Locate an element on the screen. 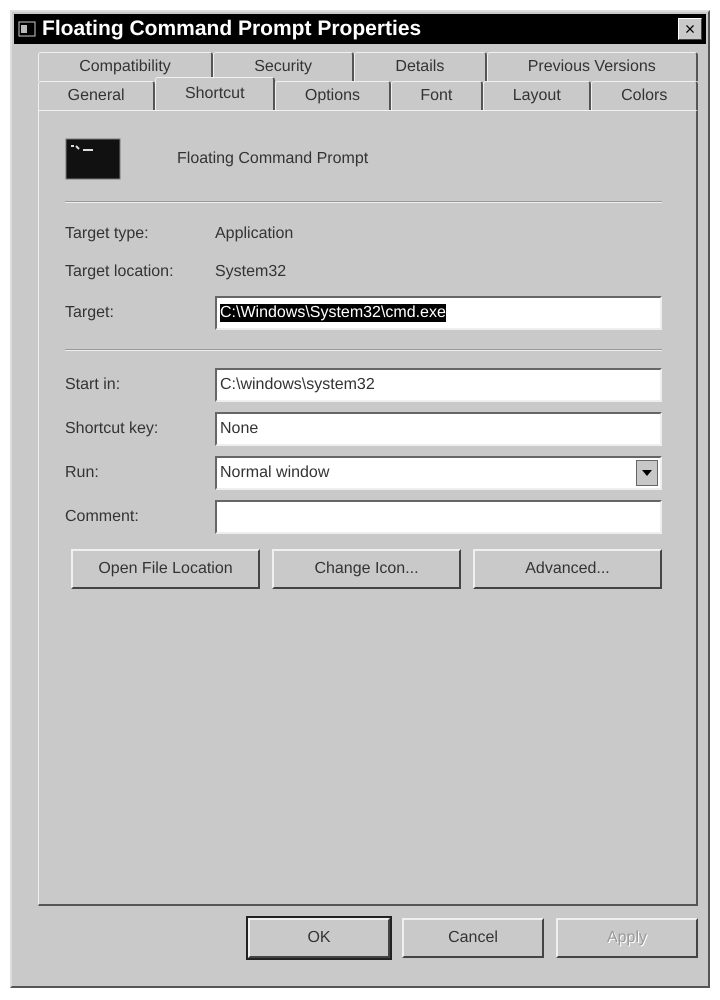 This screenshot has width=720, height=1000. tab: Previous Versions is located at coordinates (592, 66).